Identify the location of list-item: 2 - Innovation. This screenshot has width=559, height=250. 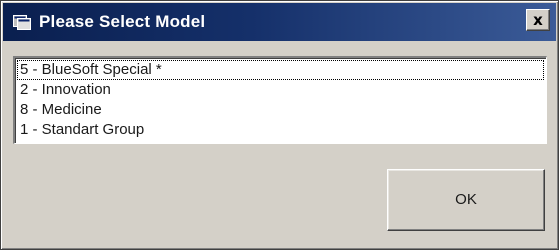
(280, 90).